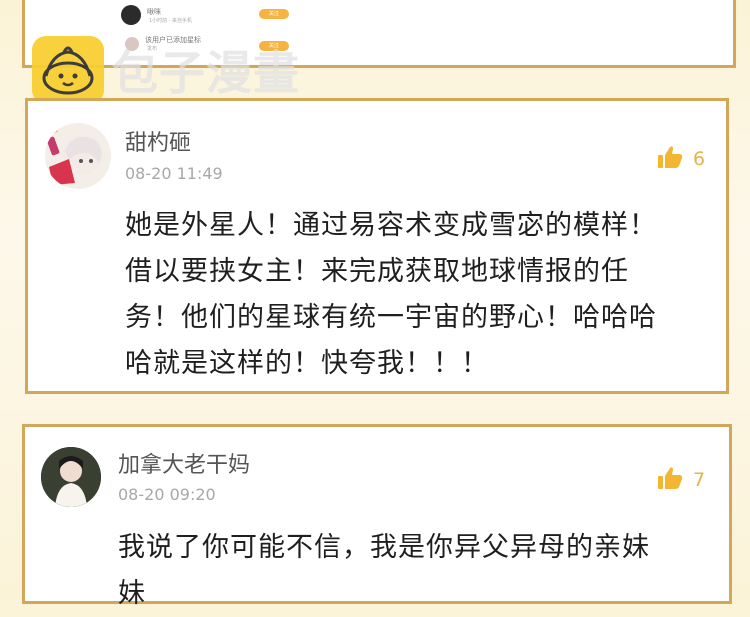  What do you see at coordinates (206, 73) in the screenshot?
I see `watermark-text: 包子漫畫` at bounding box center [206, 73].